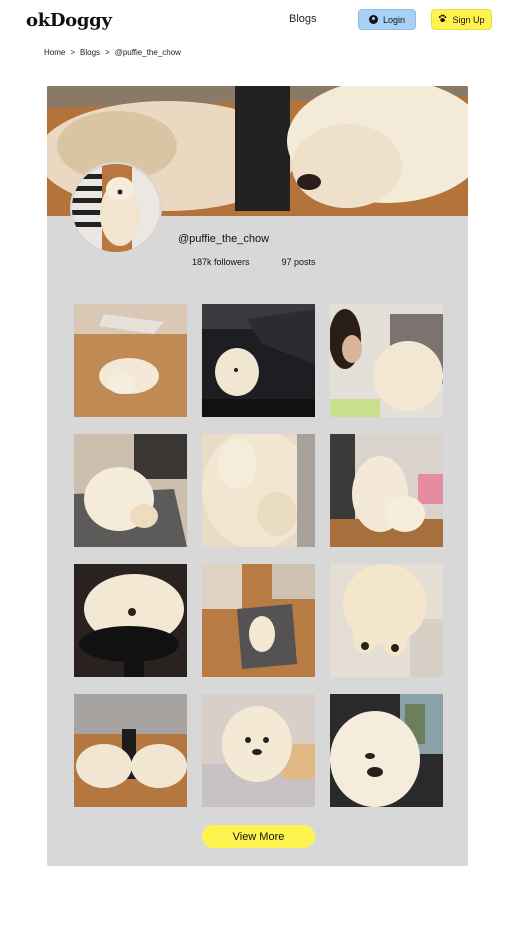  What do you see at coordinates (386, 620) in the screenshot?
I see `photo-puppy-paws-up` at bounding box center [386, 620].